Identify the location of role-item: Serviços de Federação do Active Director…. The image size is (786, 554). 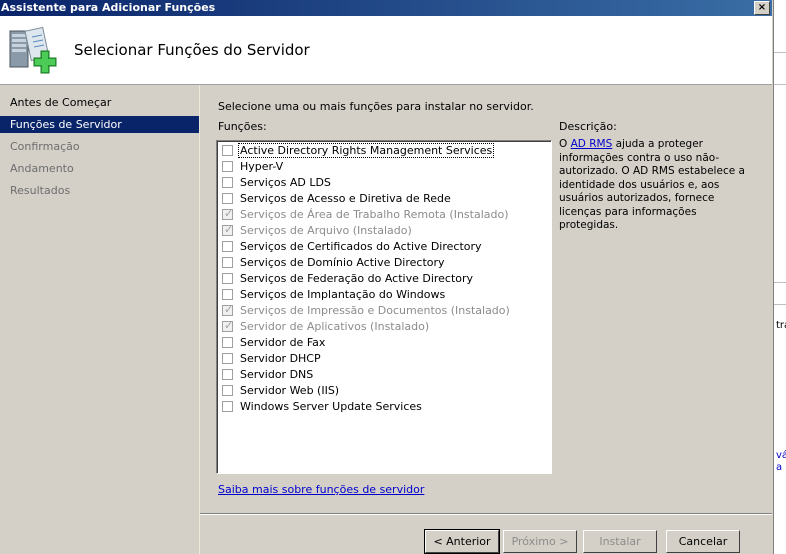
(384, 279).